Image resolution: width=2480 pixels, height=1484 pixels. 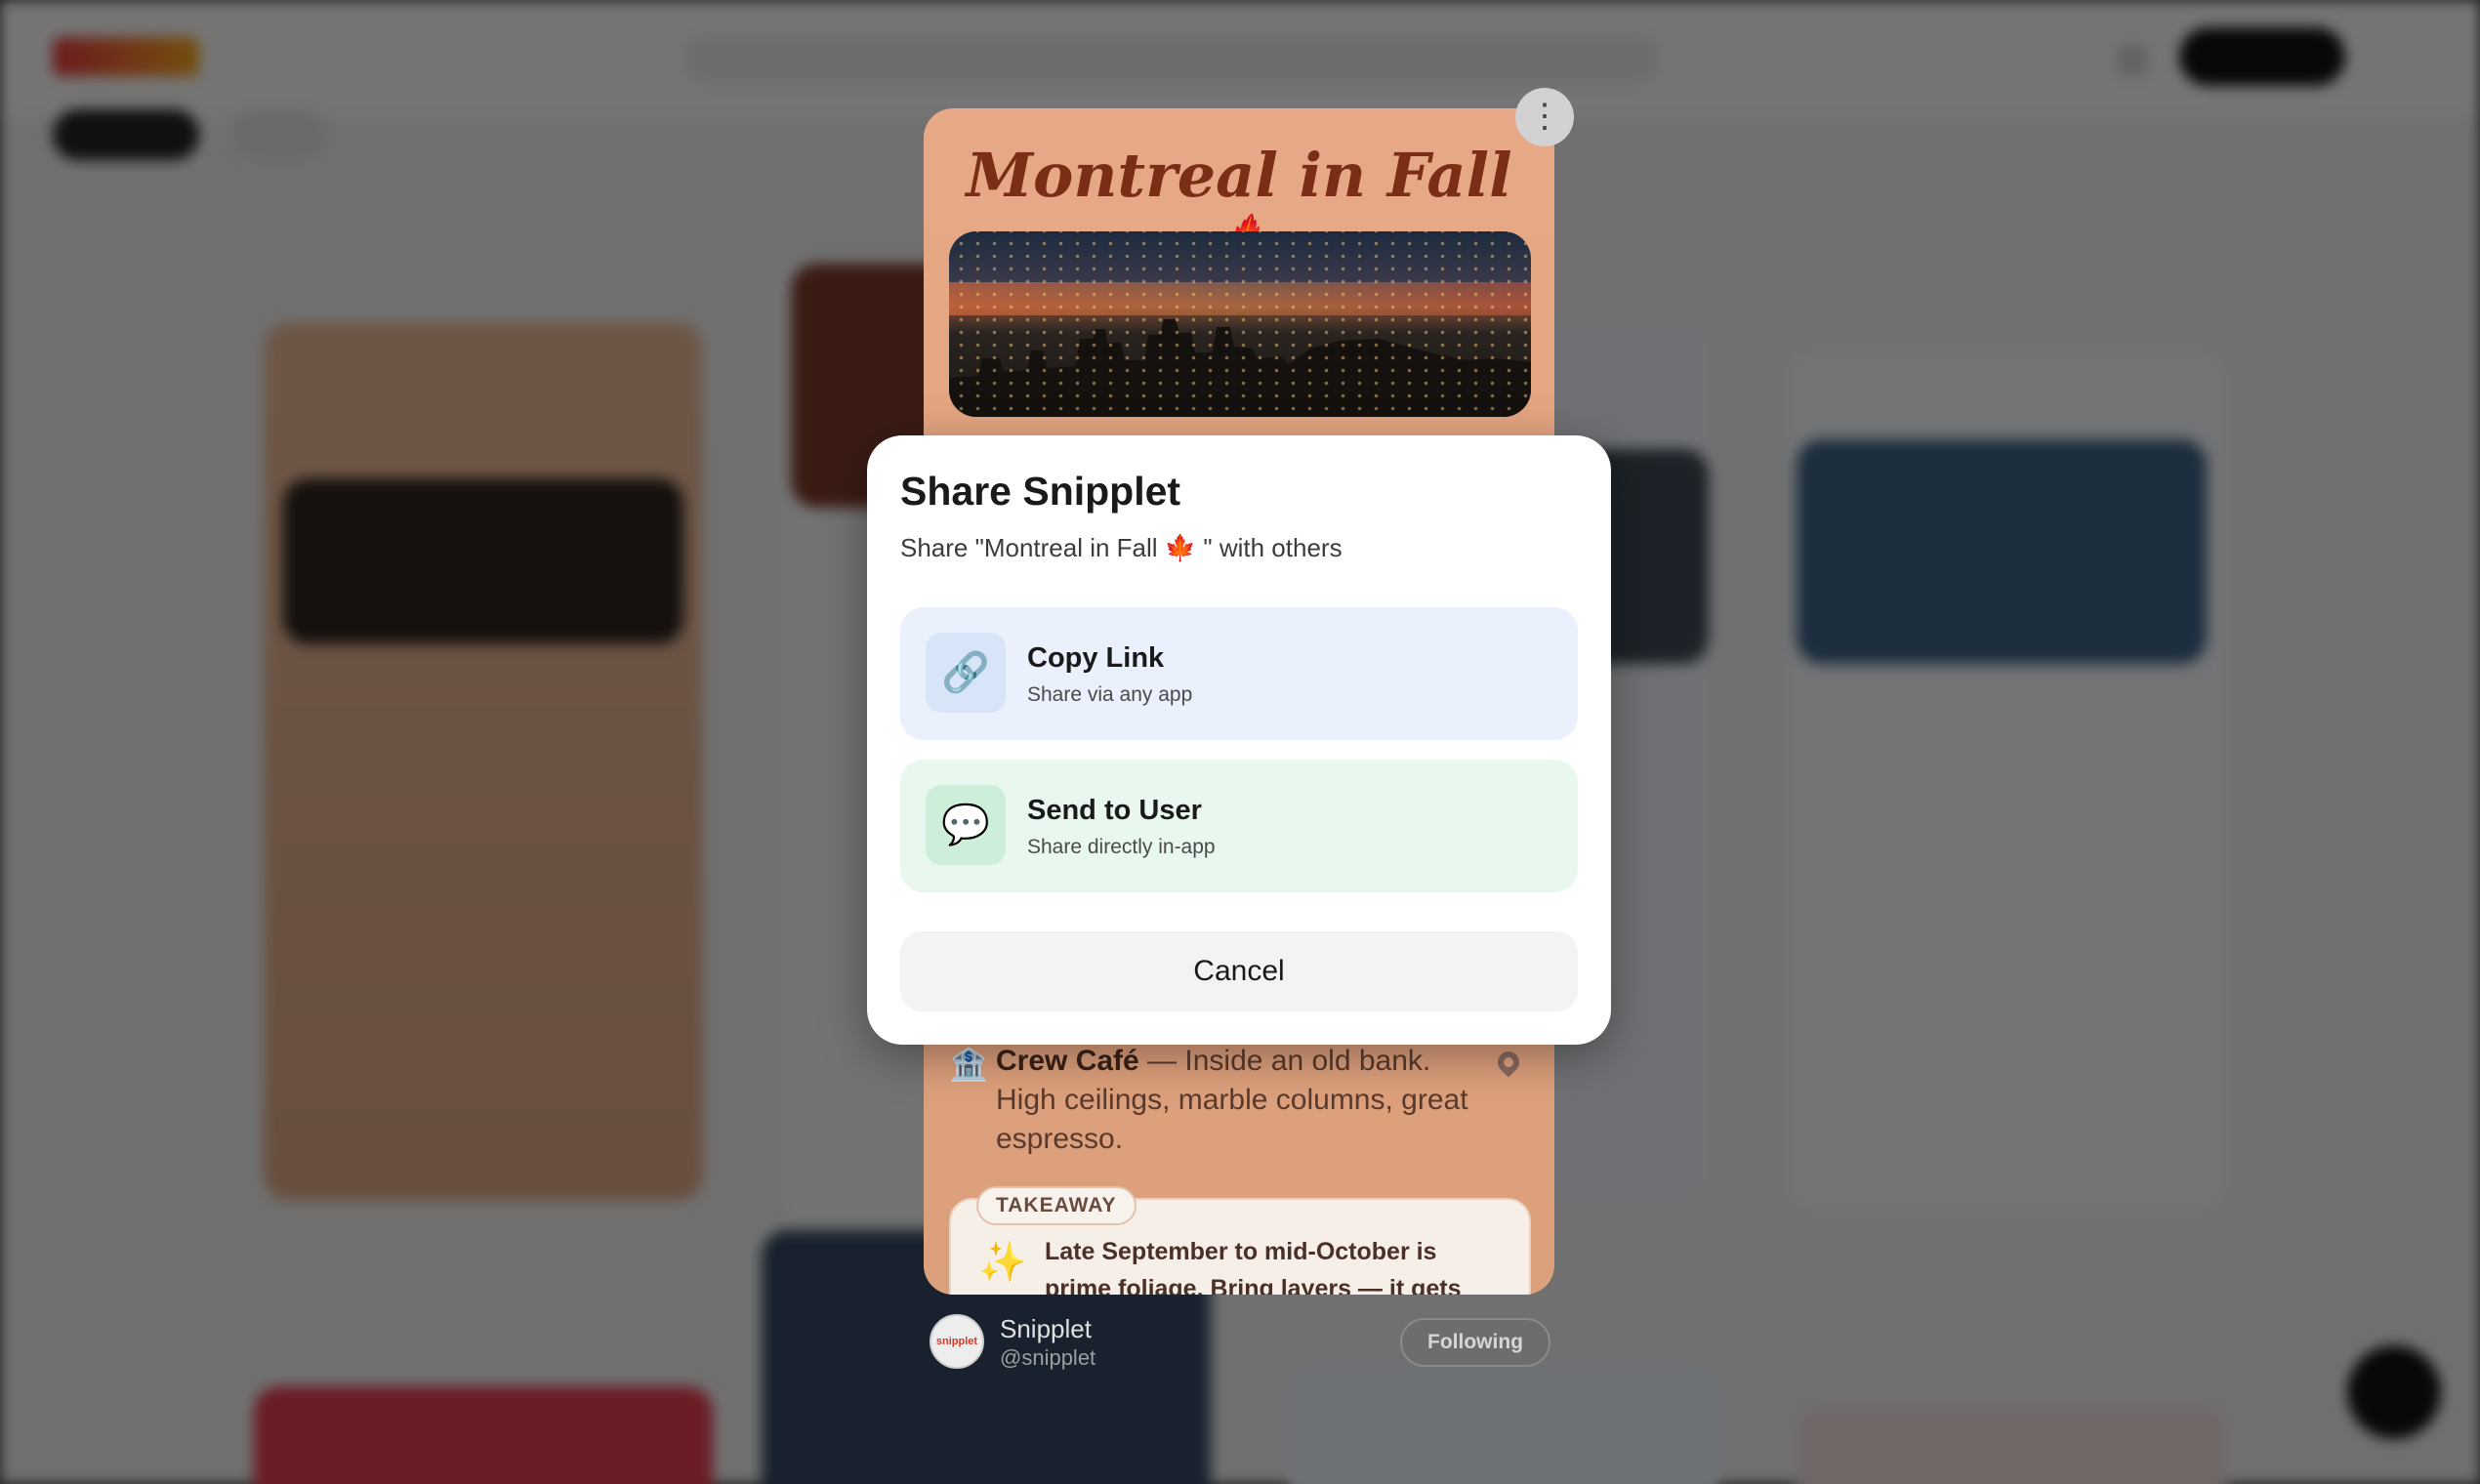 I want to click on bank-icon: 🏦, so click(x=968, y=1065).